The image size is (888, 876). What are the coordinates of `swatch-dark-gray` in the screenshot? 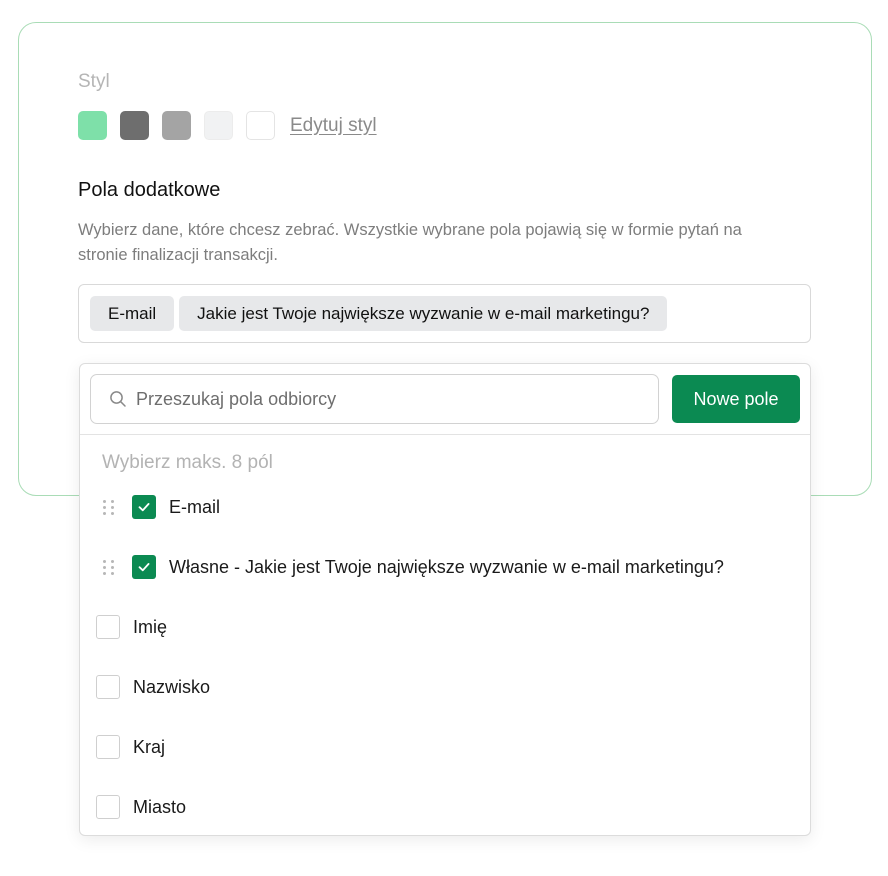 It's located at (134, 125).